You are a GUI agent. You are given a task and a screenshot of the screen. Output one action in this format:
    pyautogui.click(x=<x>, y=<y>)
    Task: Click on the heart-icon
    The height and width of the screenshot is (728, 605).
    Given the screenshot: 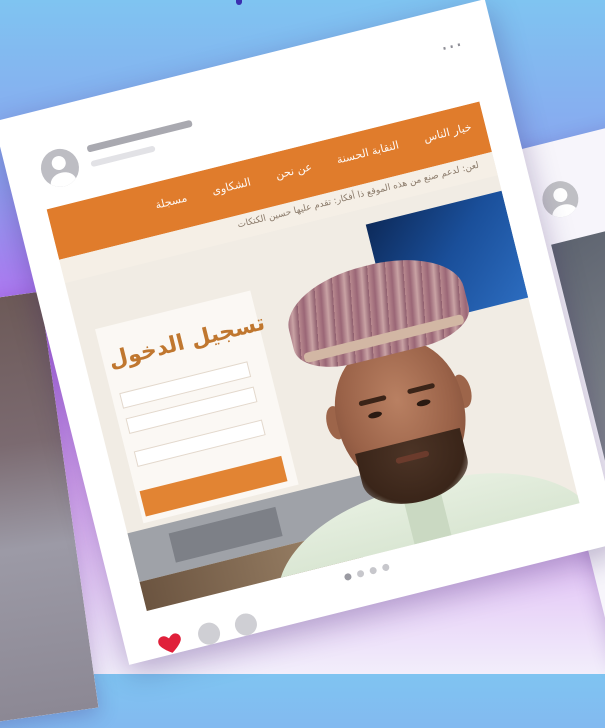 What is the action you would take?
    pyautogui.click(x=170, y=644)
    